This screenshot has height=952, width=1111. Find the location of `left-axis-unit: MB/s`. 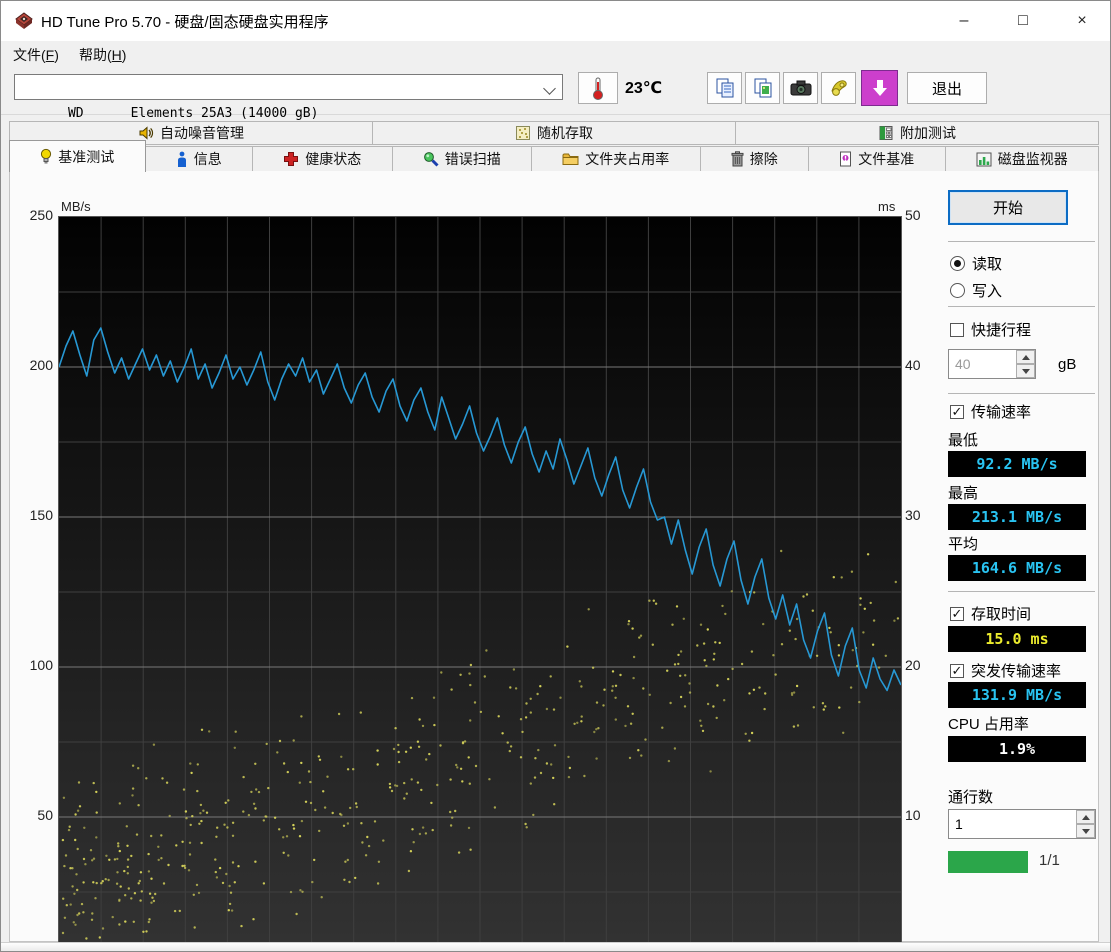

left-axis-unit: MB/s is located at coordinates (76, 206).